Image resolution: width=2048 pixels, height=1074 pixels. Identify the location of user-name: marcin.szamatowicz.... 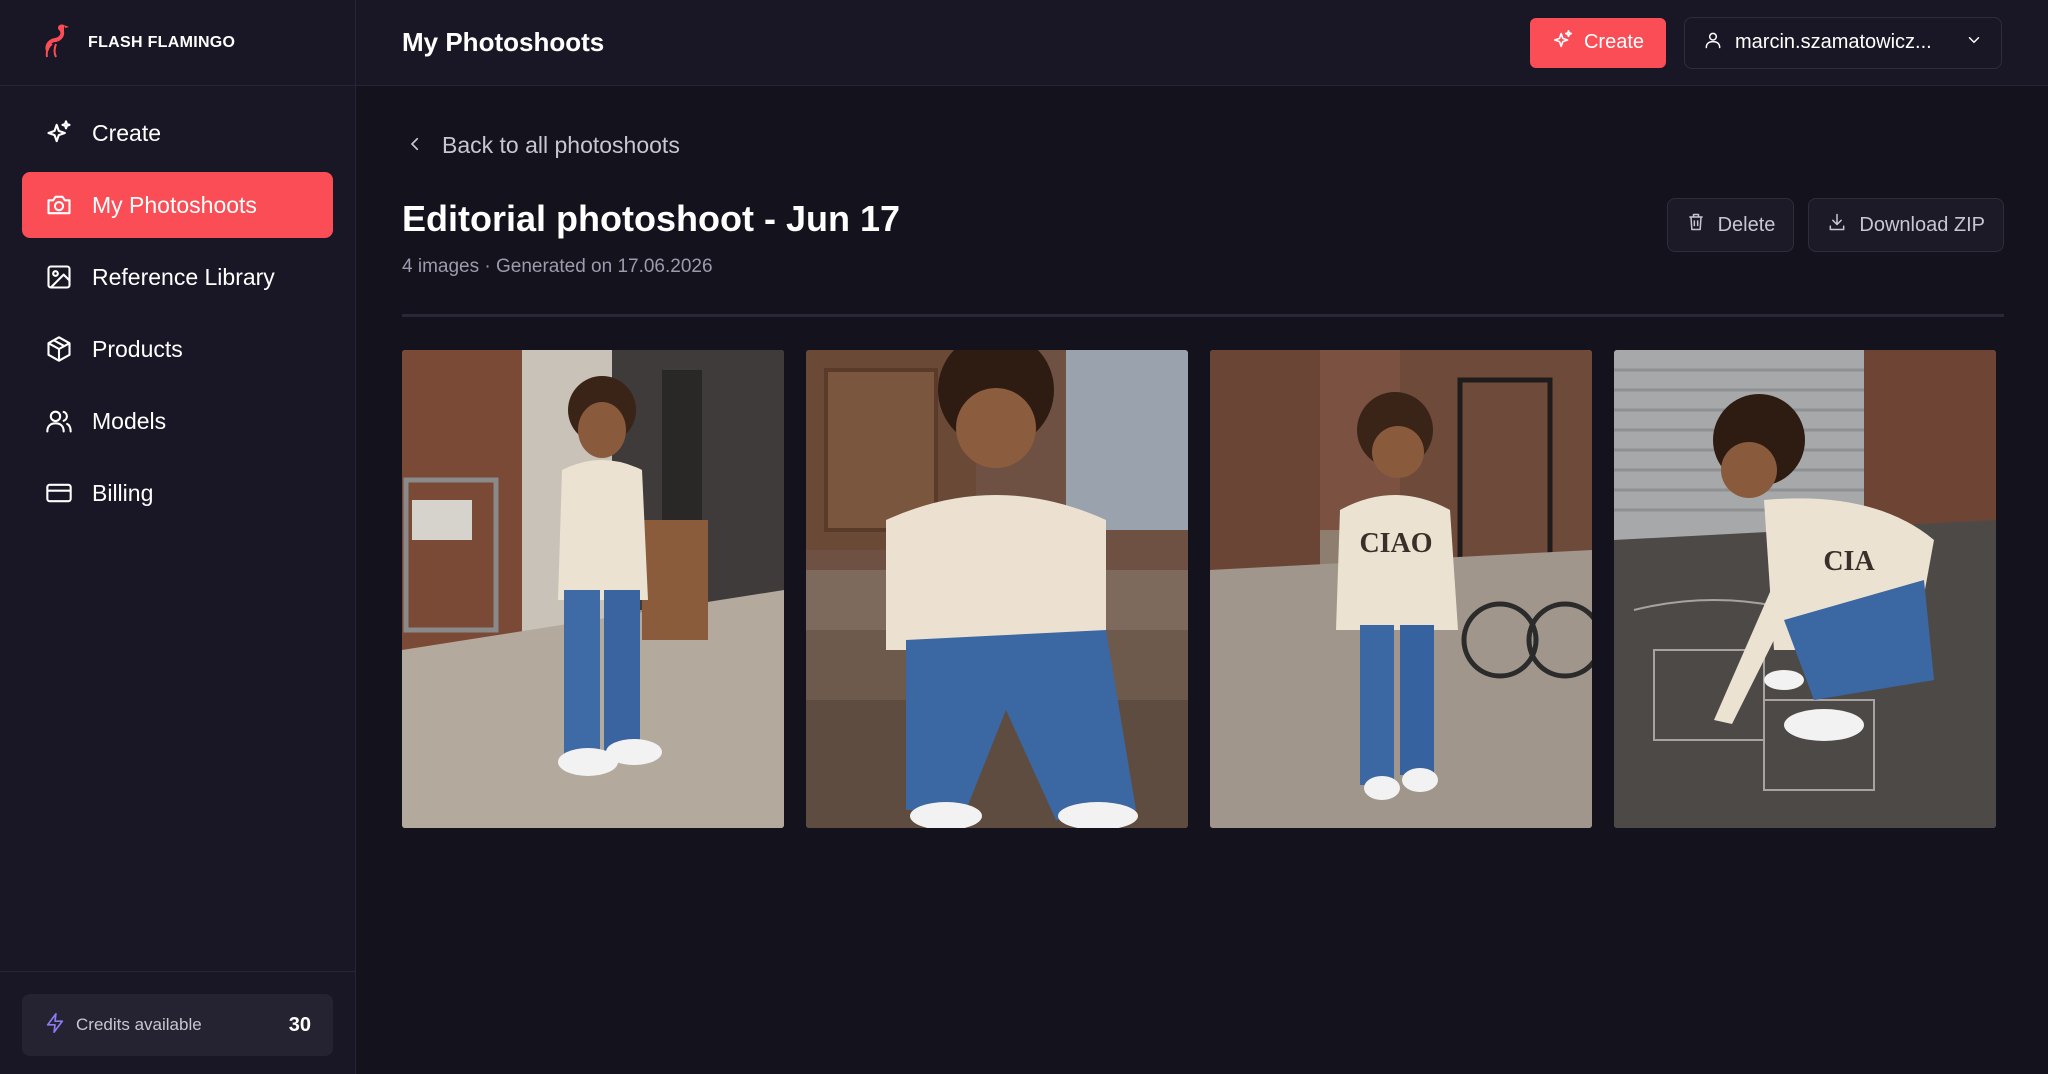
(1833, 42).